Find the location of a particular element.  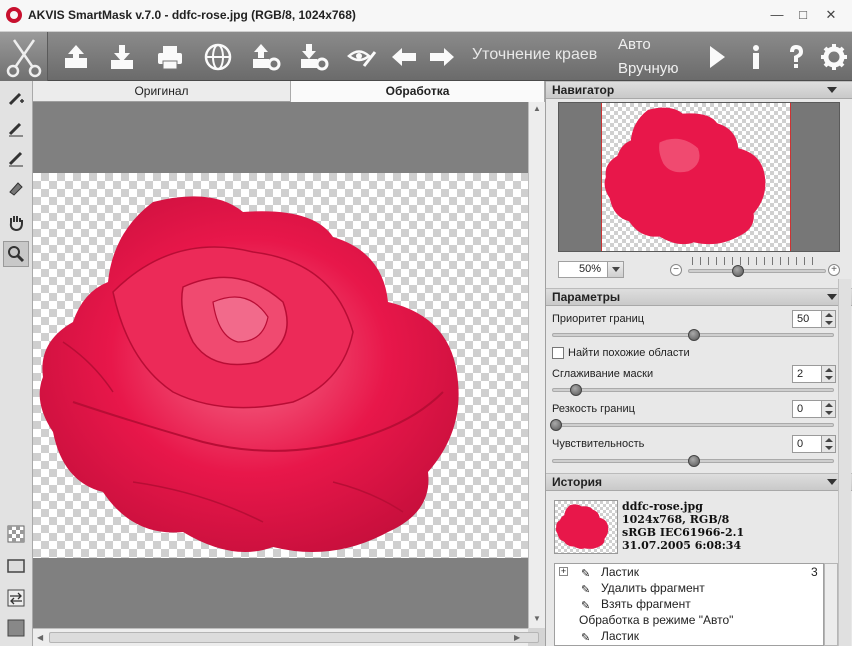

navigator-header: Навигатор is located at coordinates (699, 90).